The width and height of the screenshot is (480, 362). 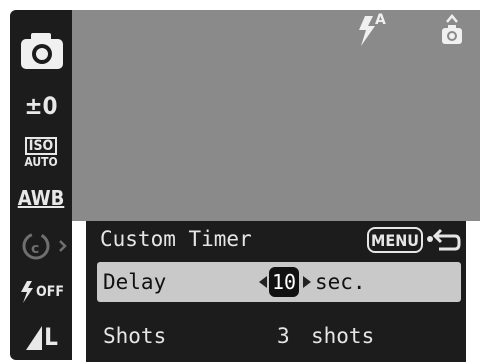 What do you see at coordinates (307, 282) in the screenshot?
I see `increase-arrow-icon` at bounding box center [307, 282].